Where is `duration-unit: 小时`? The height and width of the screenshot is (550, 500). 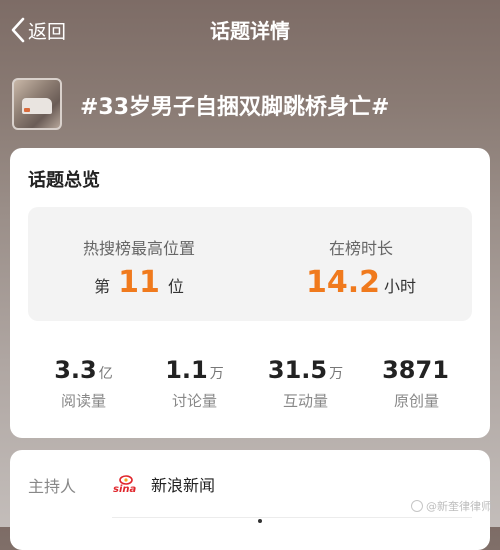
duration-unit: 小时 is located at coordinates (400, 286).